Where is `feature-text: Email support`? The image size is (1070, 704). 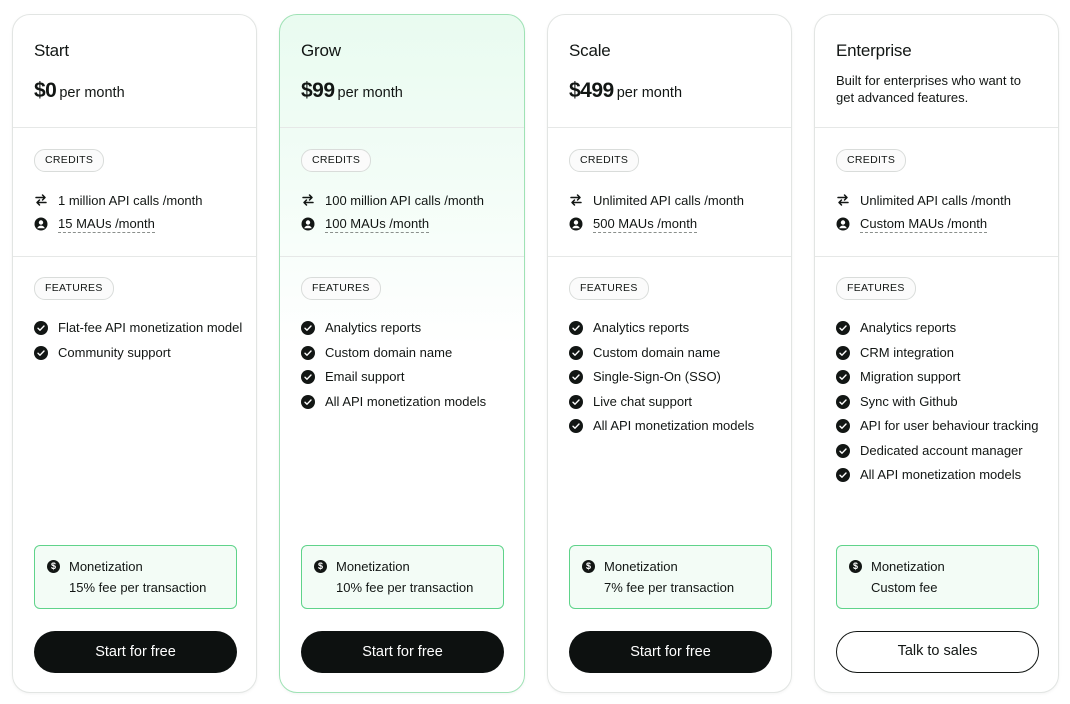 feature-text: Email support is located at coordinates (365, 376).